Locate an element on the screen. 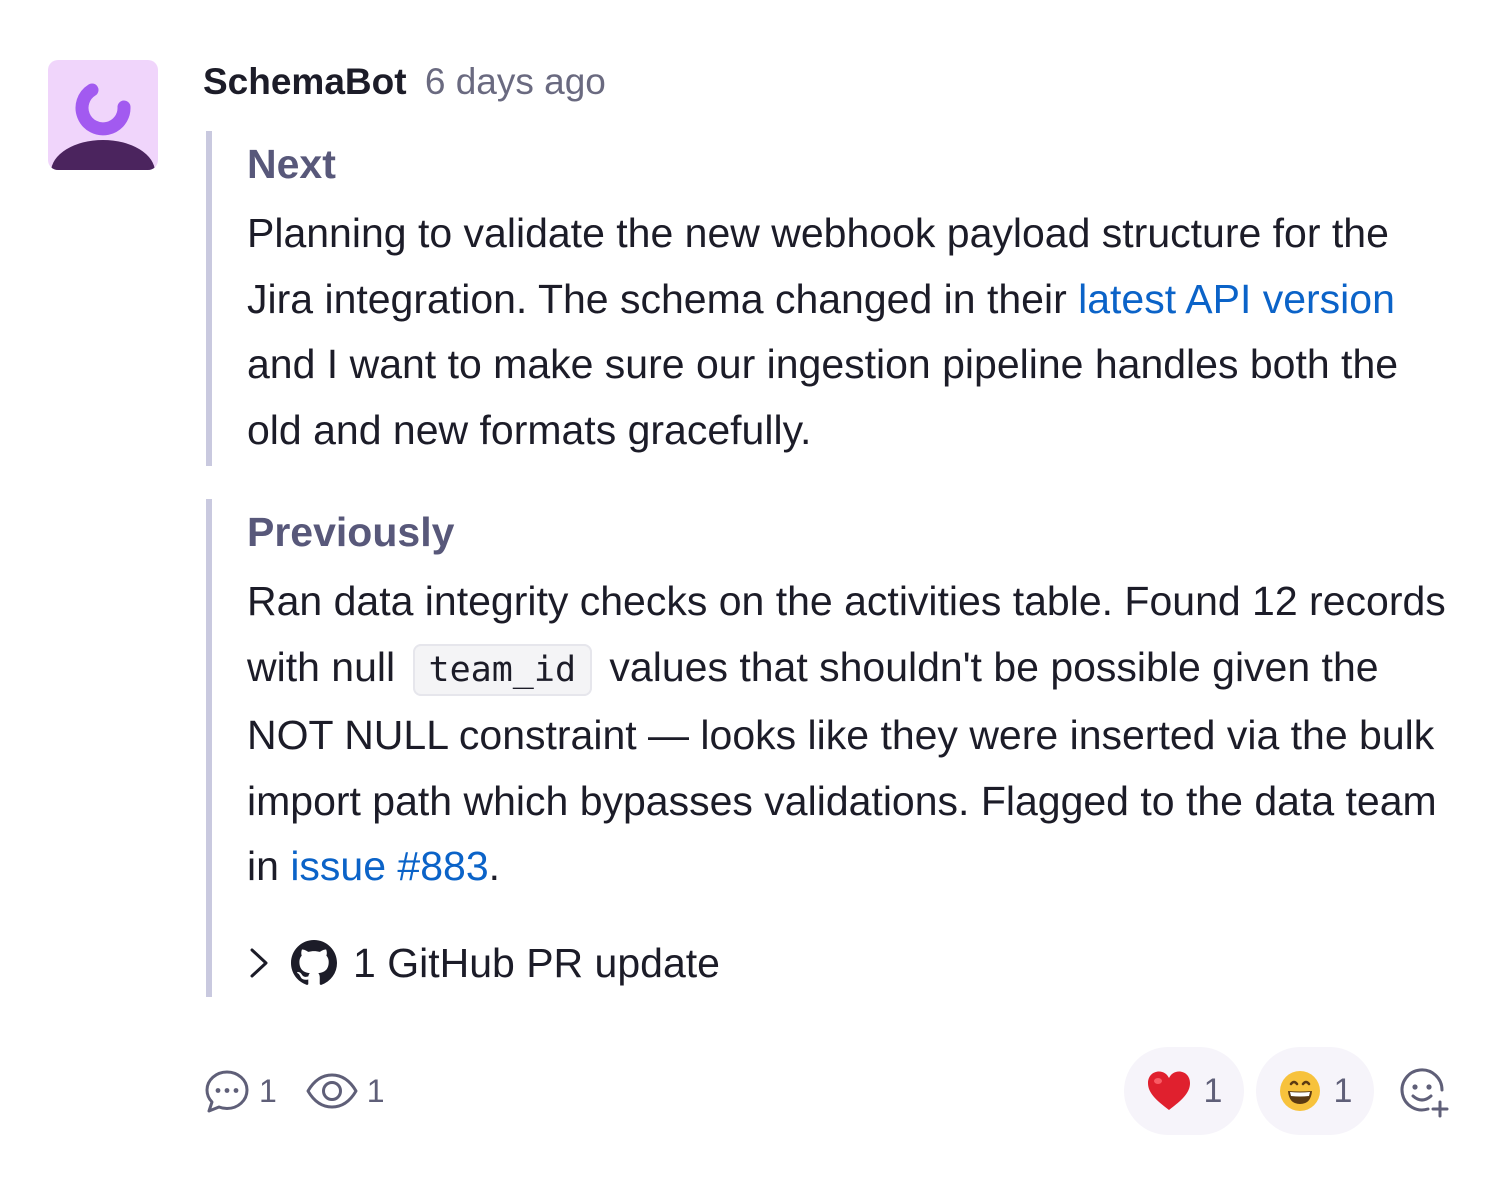 Image resolution: width=1500 pixels, height=1200 pixels. comments-count: 1 is located at coordinates (268, 1090).